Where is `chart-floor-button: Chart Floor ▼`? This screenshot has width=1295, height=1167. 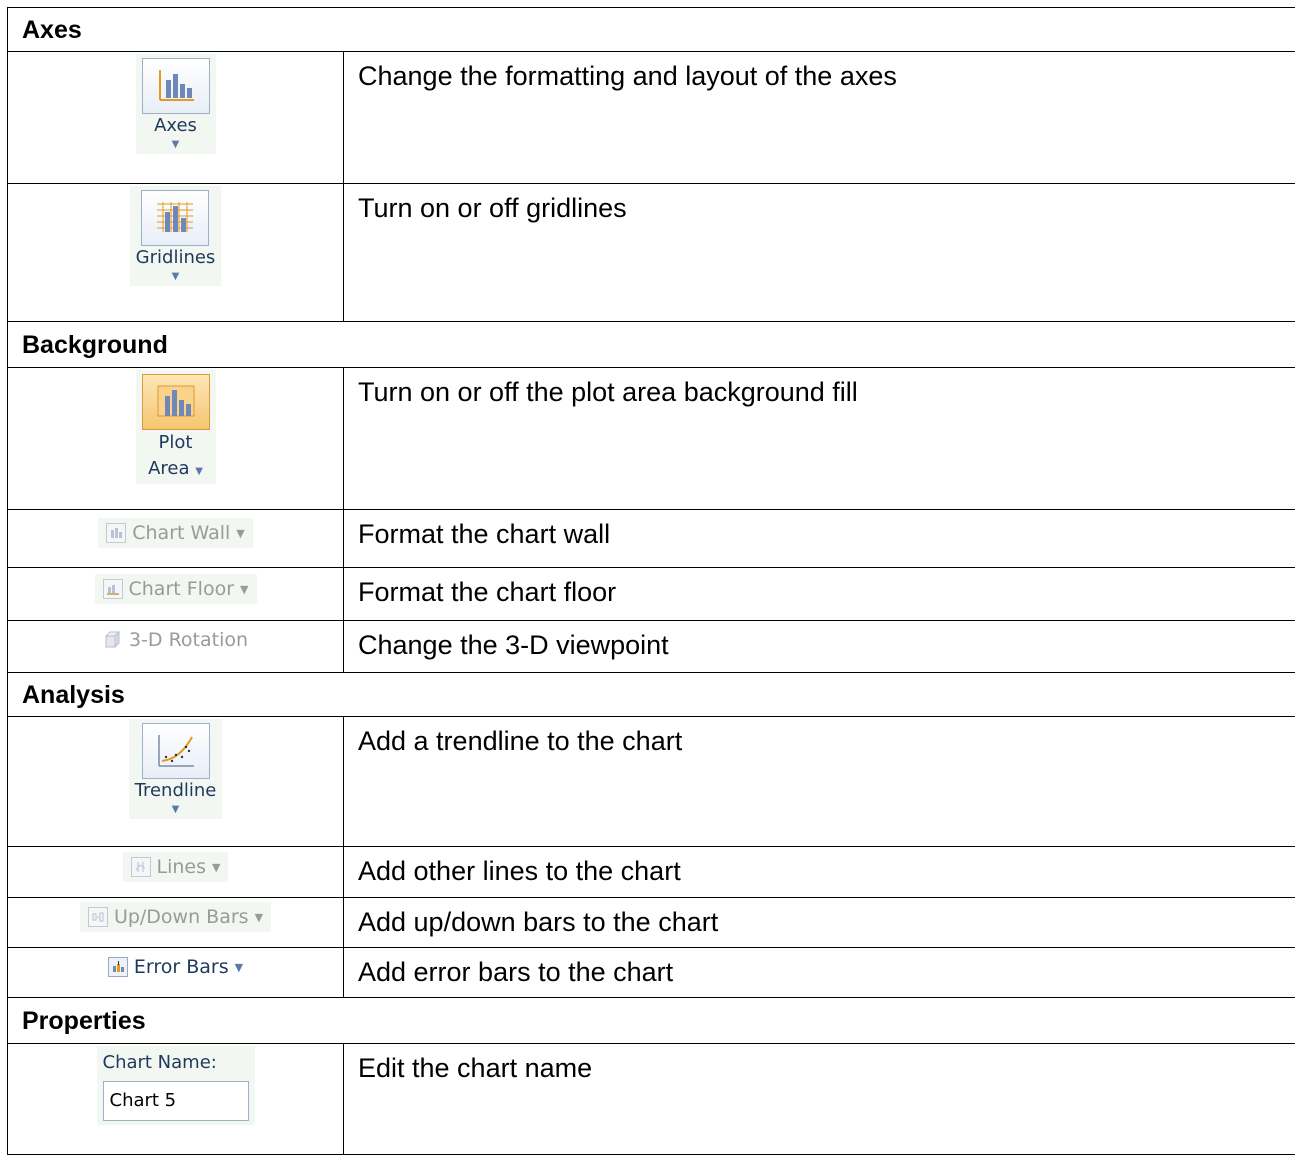
chart-floor-button: Chart Floor ▼ is located at coordinates (175, 589).